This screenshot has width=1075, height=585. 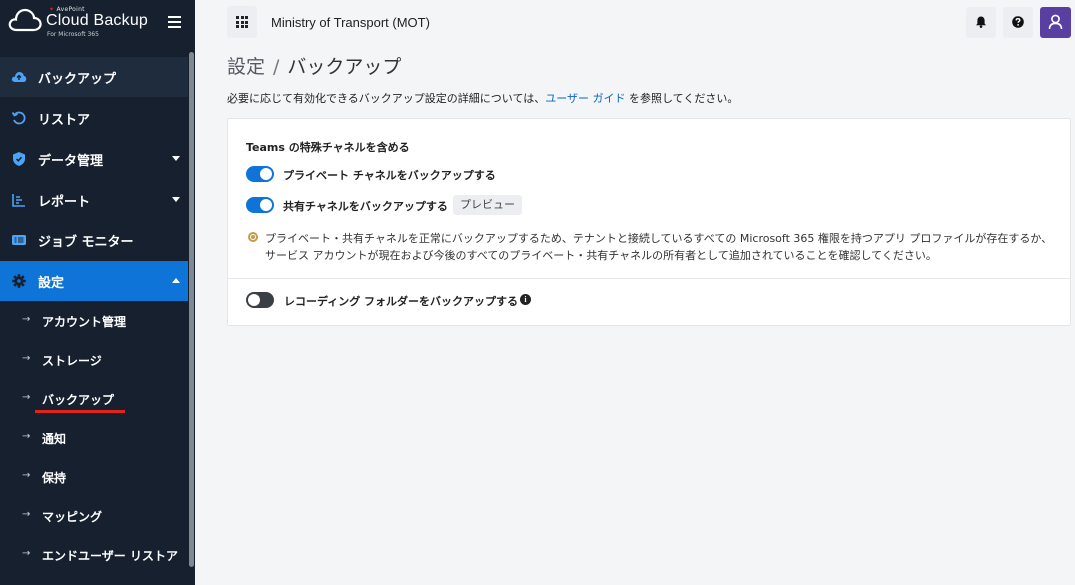 I want to click on profile-button, so click(x=1055, y=22).